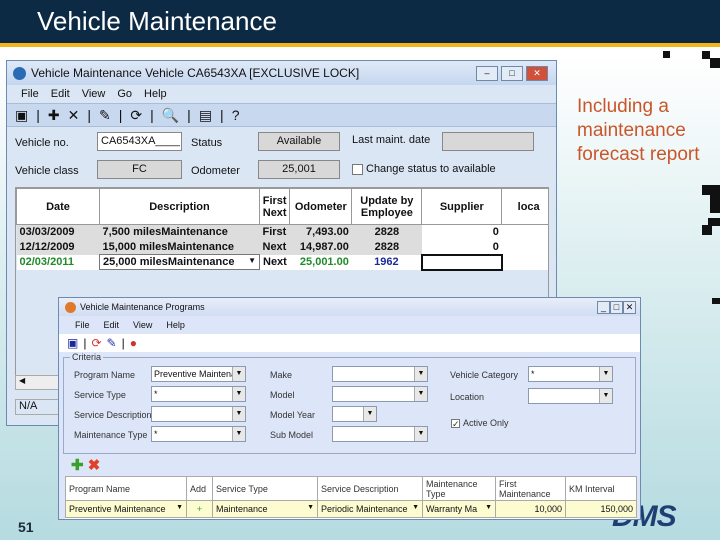 This screenshot has width=720, height=540. Describe the element at coordinates (360, 21) in the screenshot. I see `slide-header: Vehicle Maintenance` at that location.